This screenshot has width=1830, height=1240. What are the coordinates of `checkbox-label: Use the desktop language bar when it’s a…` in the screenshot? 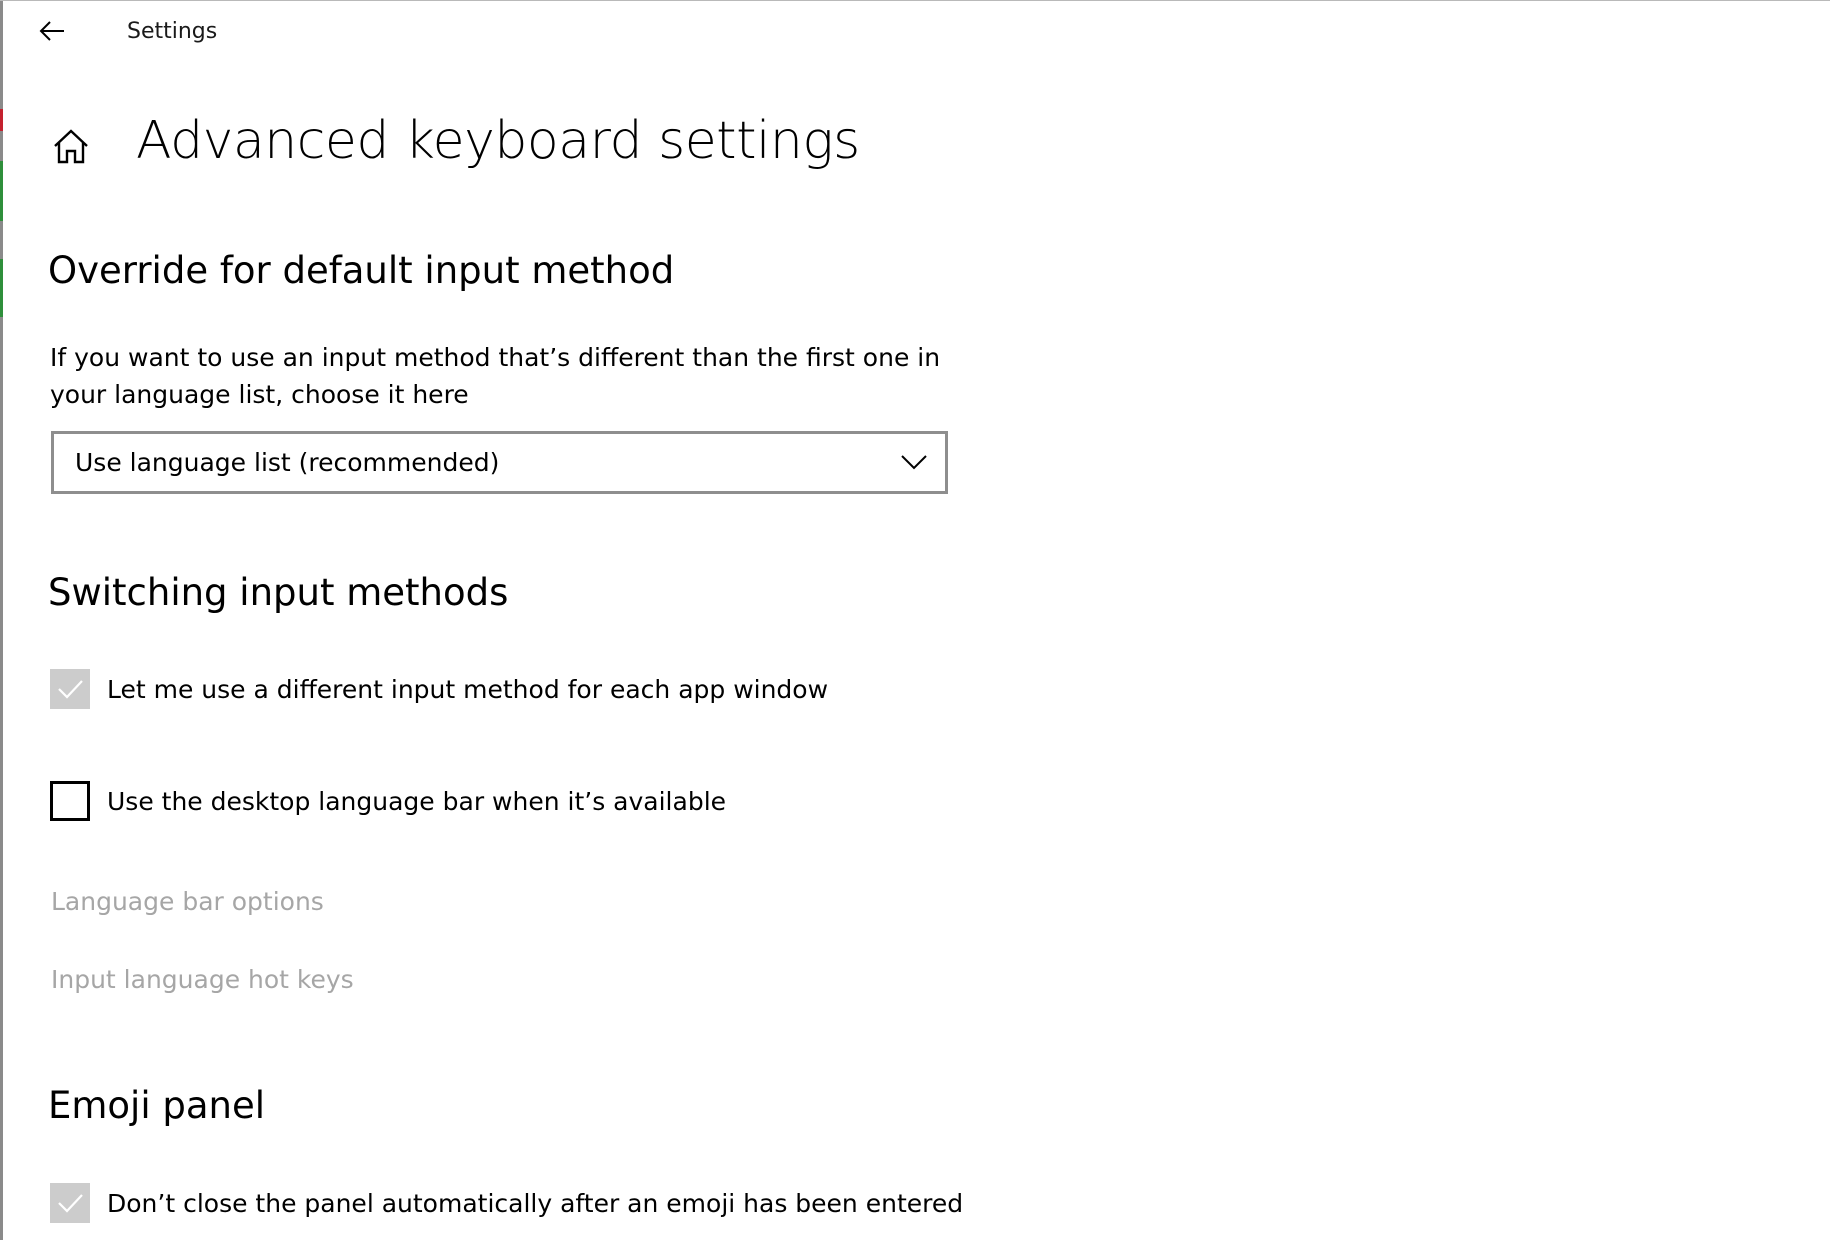 It's located at (417, 801).